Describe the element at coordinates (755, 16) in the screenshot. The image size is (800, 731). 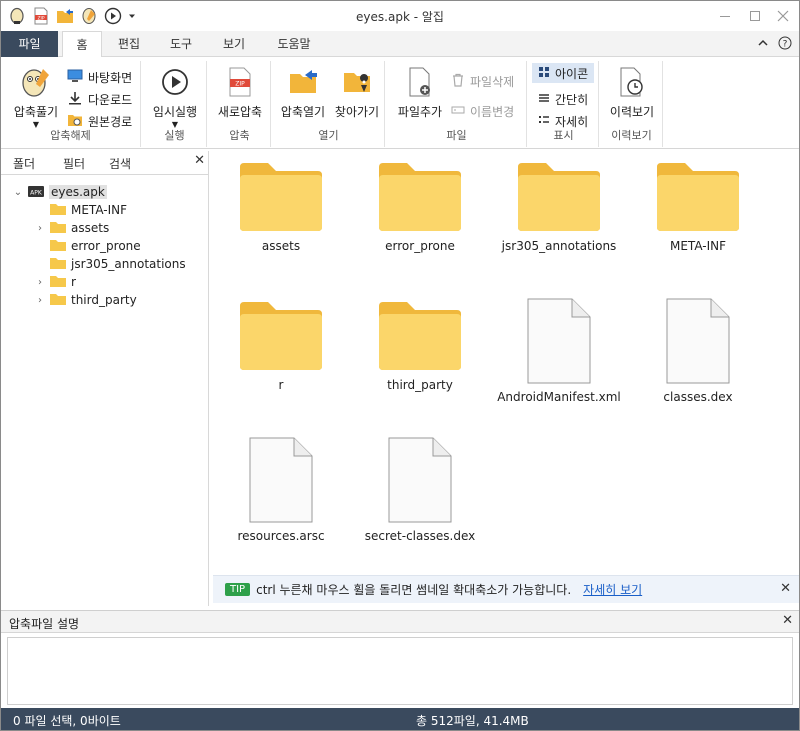
I see `maximize-button` at that location.